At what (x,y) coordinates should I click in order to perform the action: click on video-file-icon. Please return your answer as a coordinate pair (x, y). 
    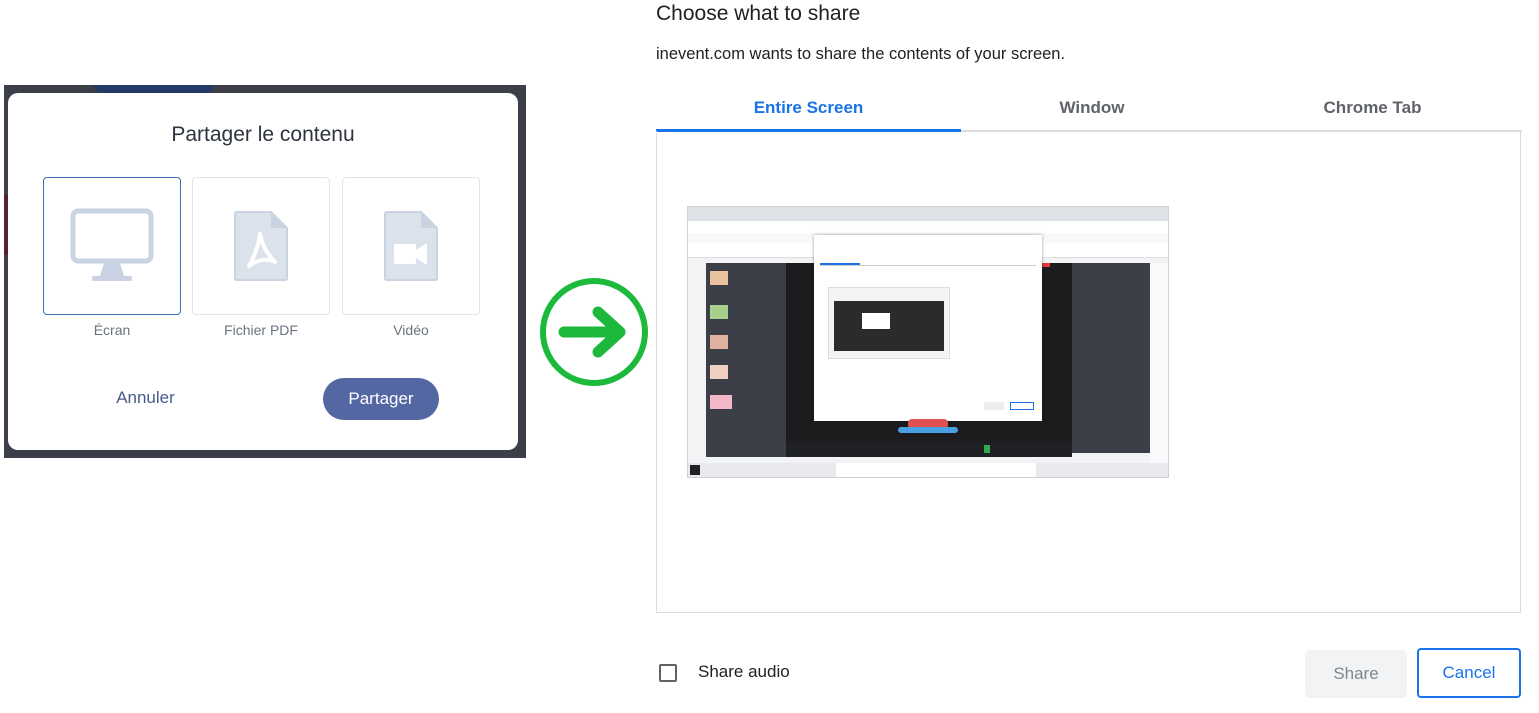
    Looking at the image, I should click on (411, 246).